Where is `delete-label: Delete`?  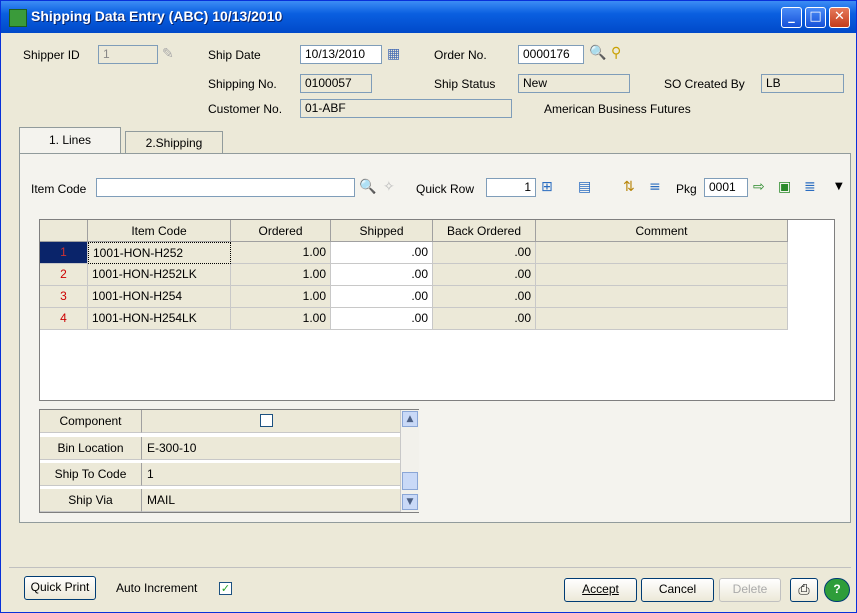
delete-label: Delete is located at coordinates (750, 589).